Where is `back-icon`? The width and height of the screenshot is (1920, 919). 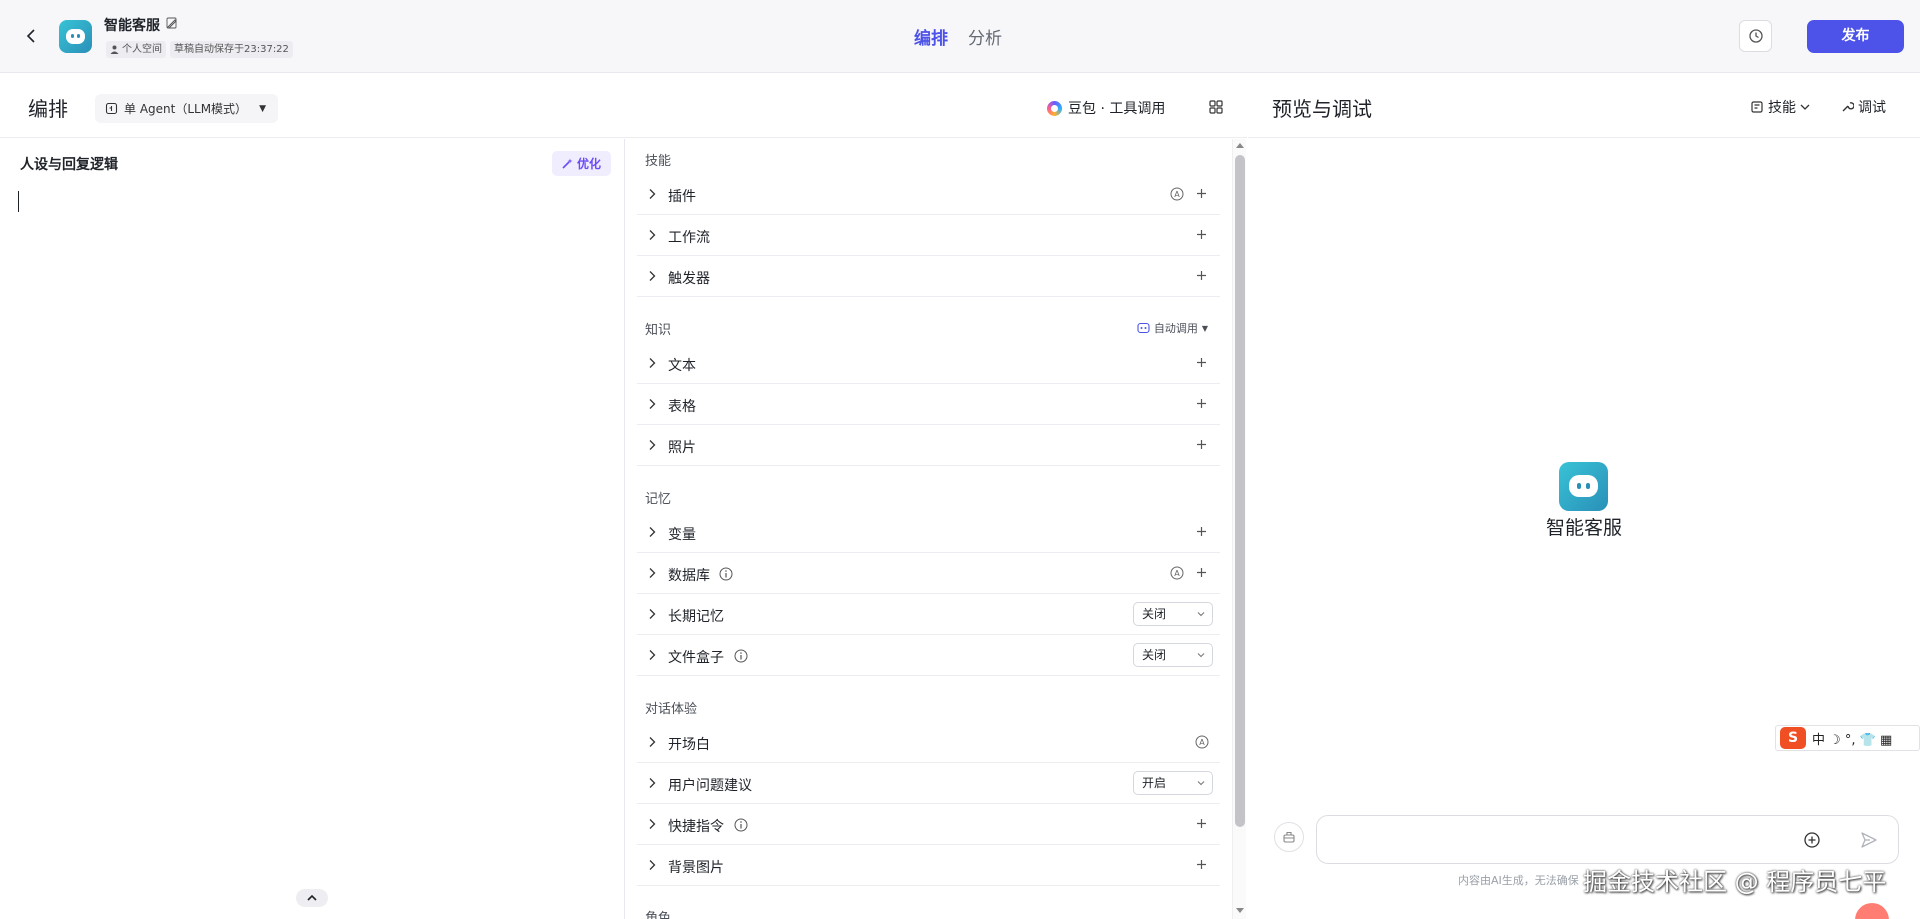 back-icon is located at coordinates (32, 36).